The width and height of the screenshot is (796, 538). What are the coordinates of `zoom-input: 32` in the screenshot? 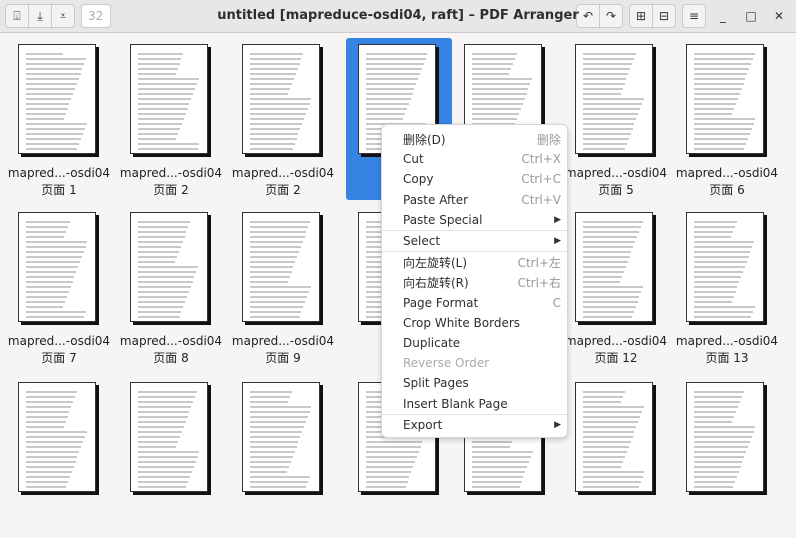 It's located at (96, 16).